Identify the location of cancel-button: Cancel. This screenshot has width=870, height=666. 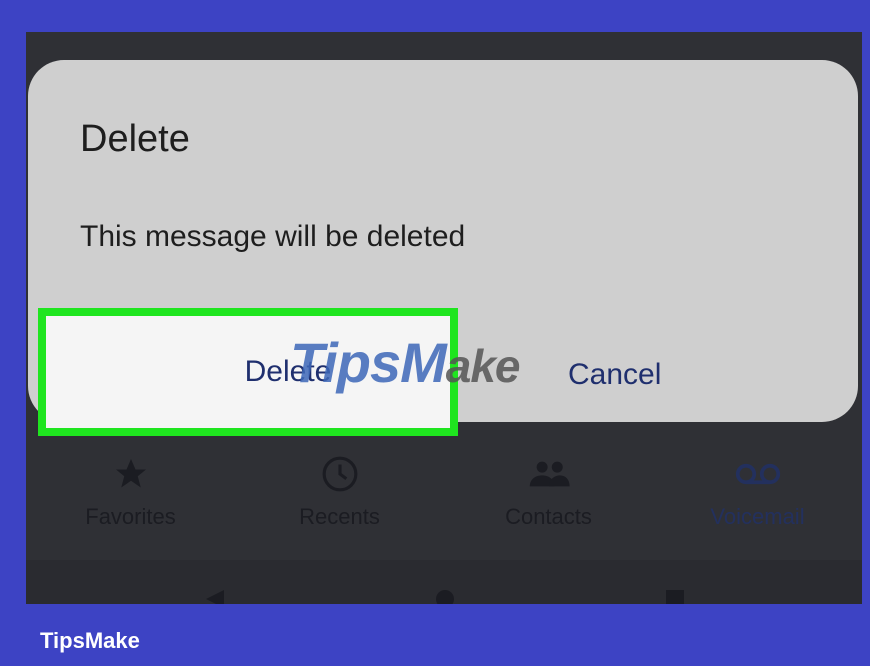
(614, 375).